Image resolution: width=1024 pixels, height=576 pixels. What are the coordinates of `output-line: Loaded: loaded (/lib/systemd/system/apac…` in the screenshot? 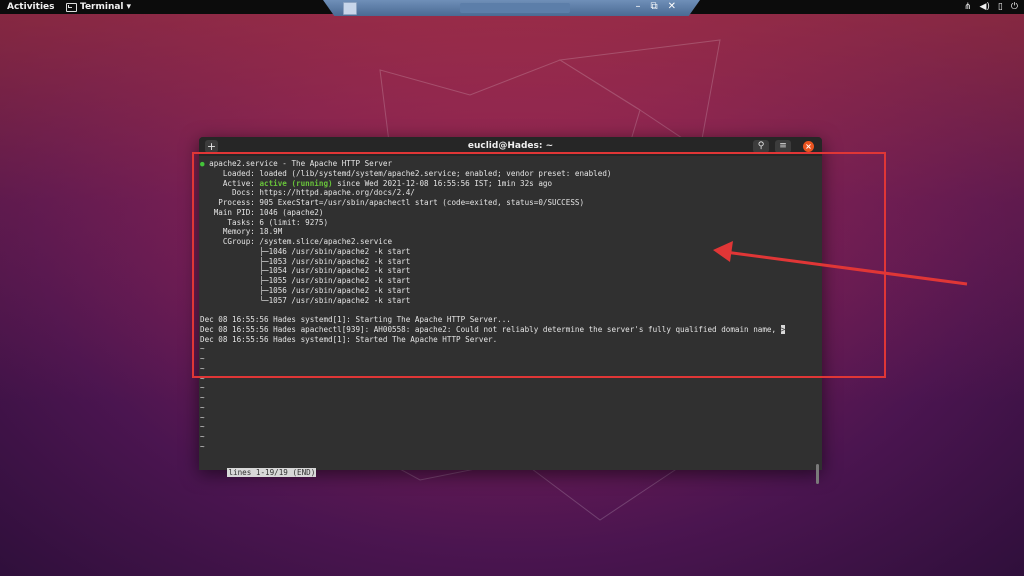 It's located at (406, 173).